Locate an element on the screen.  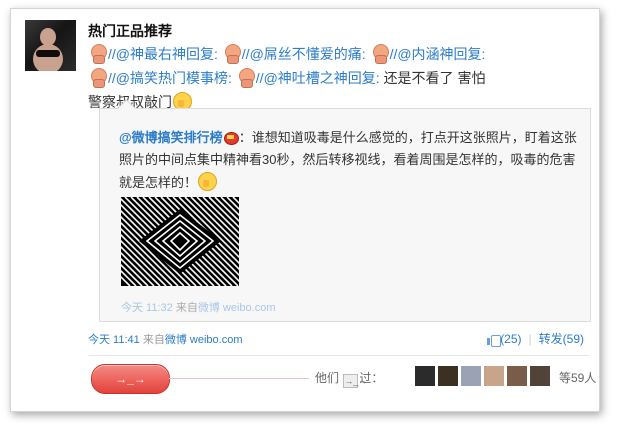
quoted-source-link: 微博 weibo.com is located at coordinates (237, 308).